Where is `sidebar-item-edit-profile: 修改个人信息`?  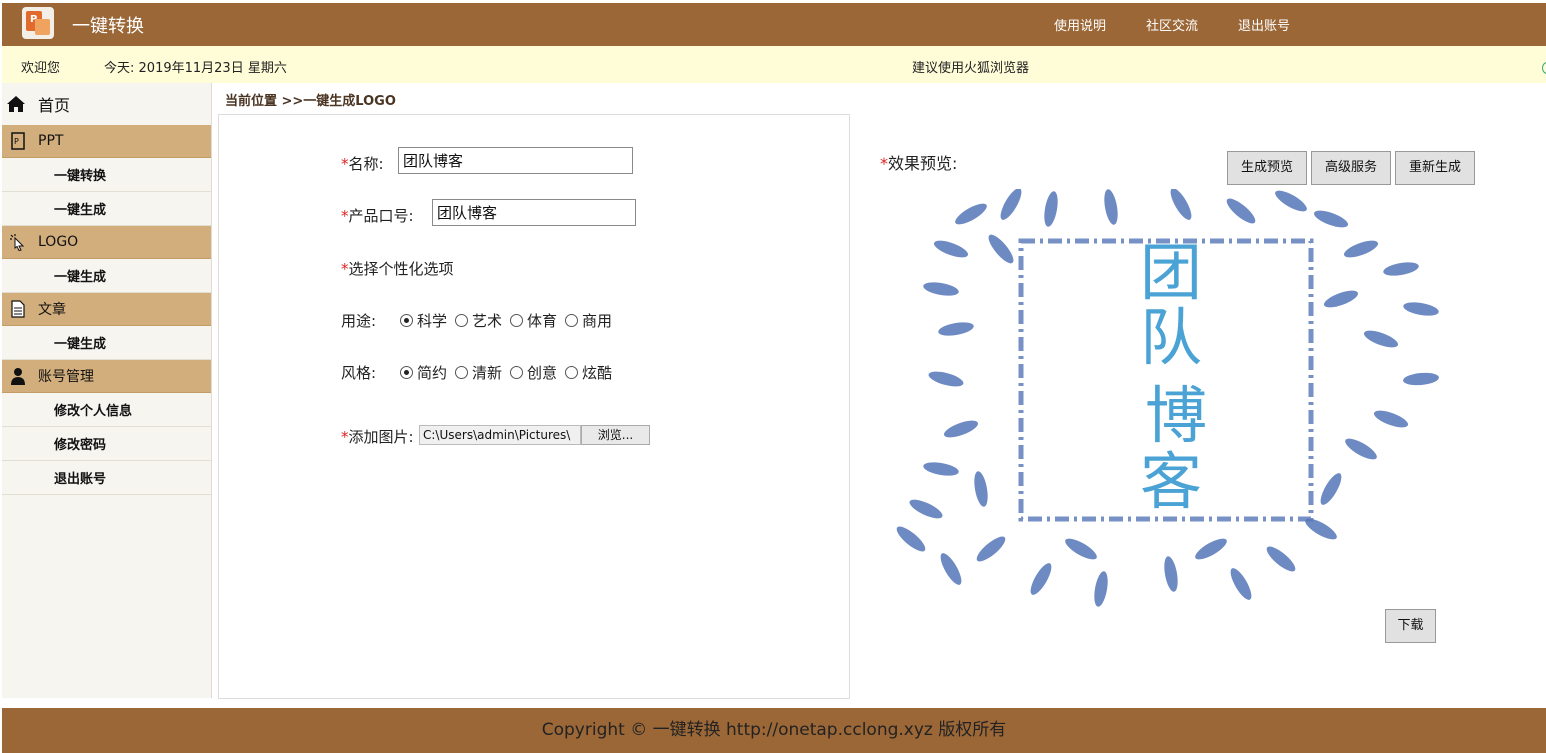 sidebar-item-edit-profile: 修改个人信息 is located at coordinates (106, 410).